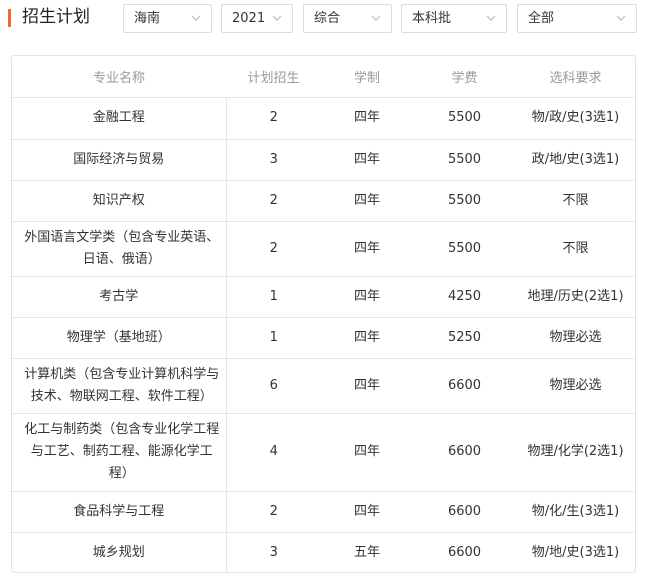 The height and width of the screenshot is (583, 647). What do you see at coordinates (464, 297) in the screenshot?
I see `tuition-cell: 4250` at bounding box center [464, 297].